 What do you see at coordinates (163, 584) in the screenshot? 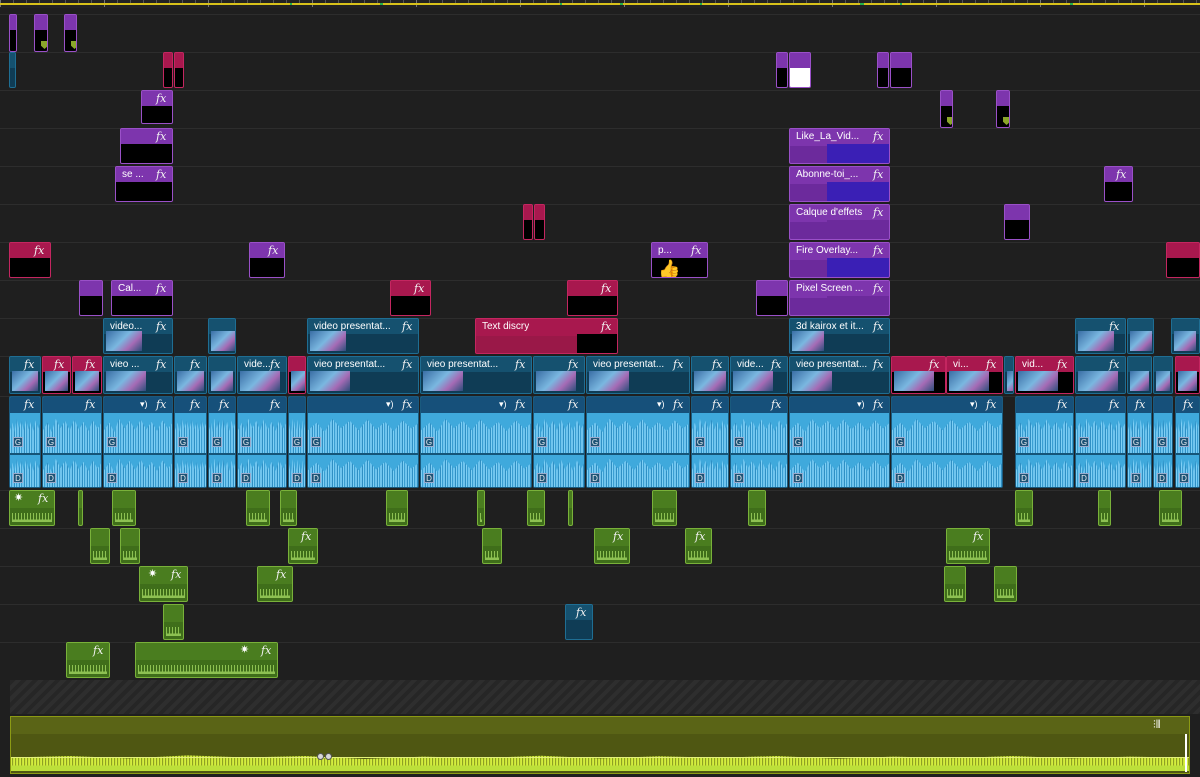
I see `clip: fx ✷` at bounding box center [163, 584].